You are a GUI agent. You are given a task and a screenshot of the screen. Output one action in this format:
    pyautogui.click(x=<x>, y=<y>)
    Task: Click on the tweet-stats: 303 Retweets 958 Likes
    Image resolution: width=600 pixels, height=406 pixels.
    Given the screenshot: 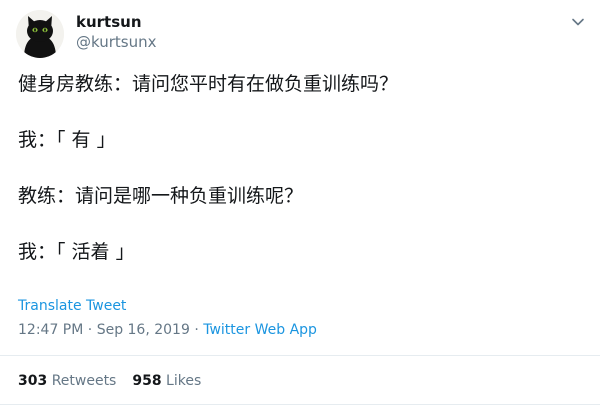 What is the action you would take?
    pyautogui.click(x=109, y=381)
    